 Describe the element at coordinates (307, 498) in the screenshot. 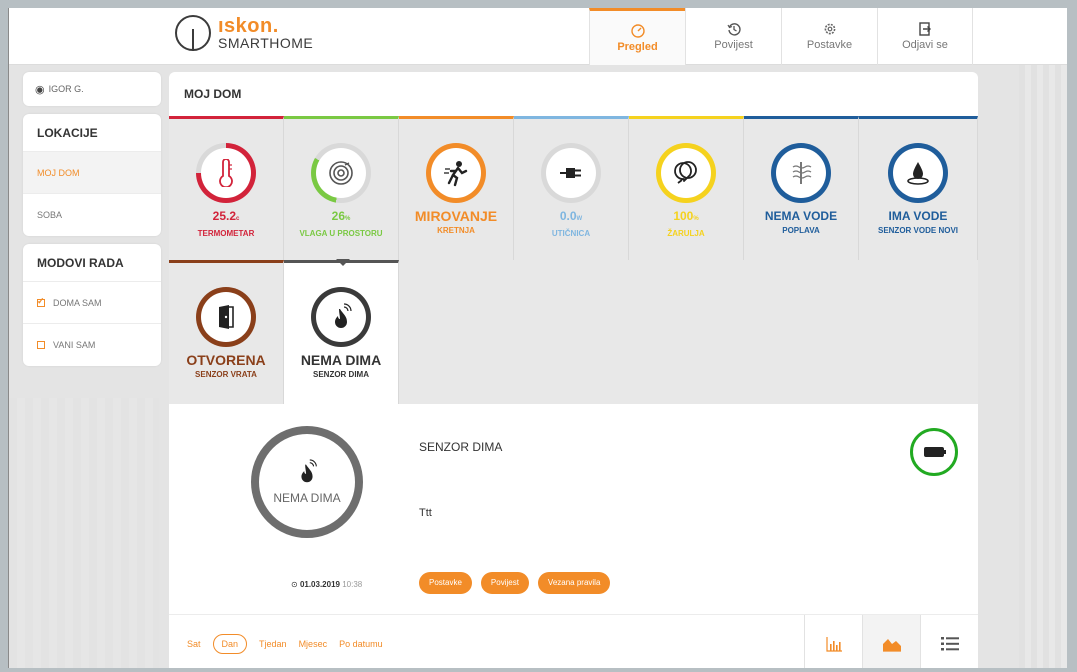

I see `device-status-text: NEMA DIMA` at that location.